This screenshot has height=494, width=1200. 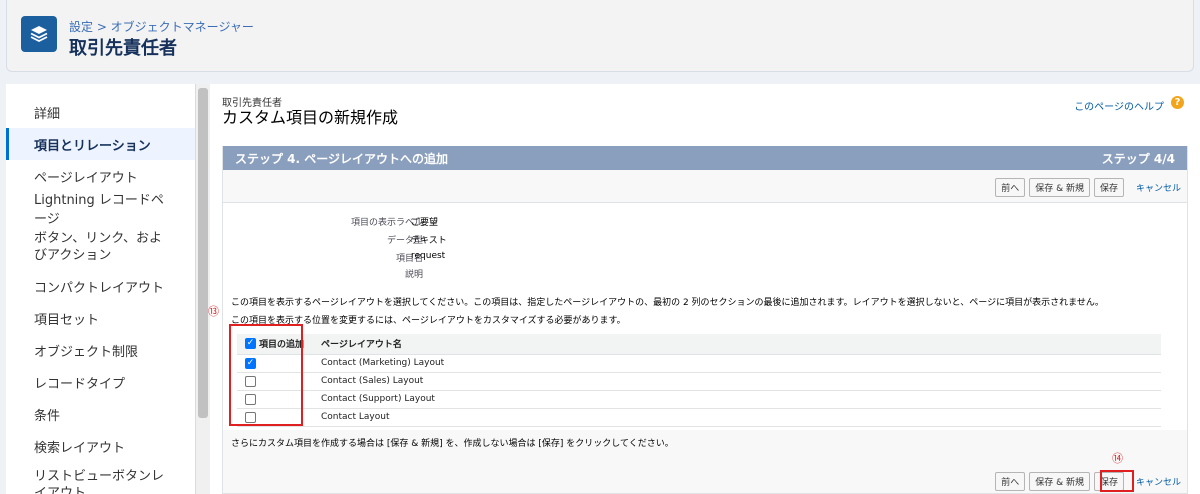 What do you see at coordinates (100, 478) in the screenshot?
I see `sidebar-item-list-view-button-layout: リストビューボタンレイアウト` at bounding box center [100, 478].